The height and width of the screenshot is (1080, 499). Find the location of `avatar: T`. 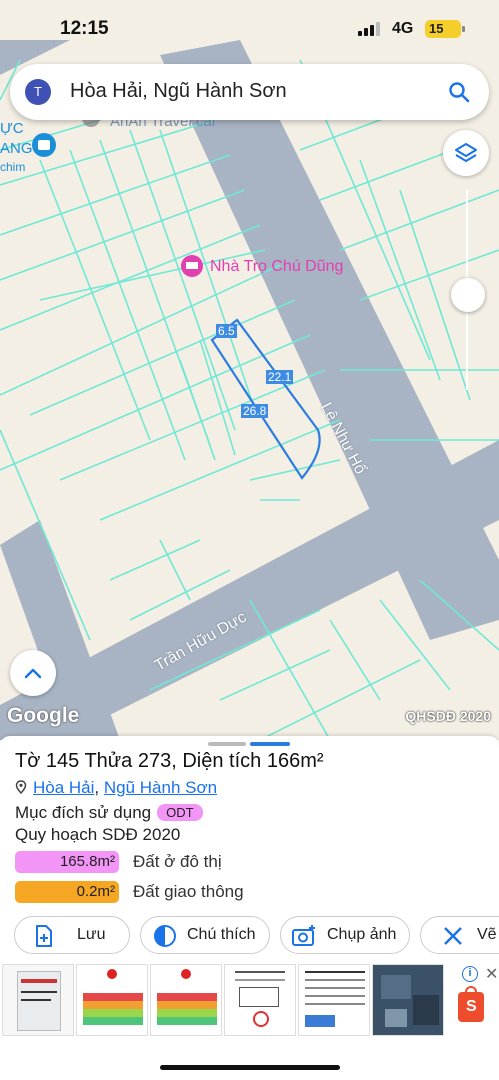

avatar: T is located at coordinates (38, 92).